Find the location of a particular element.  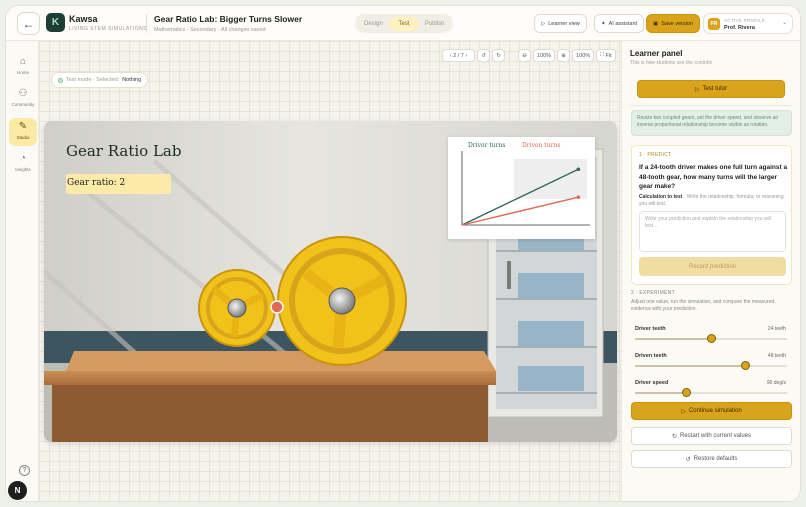

profile-switcher: PR ACTIVE PROFILE Prof. Rivera ⌄ is located at coordinates (748, 23).